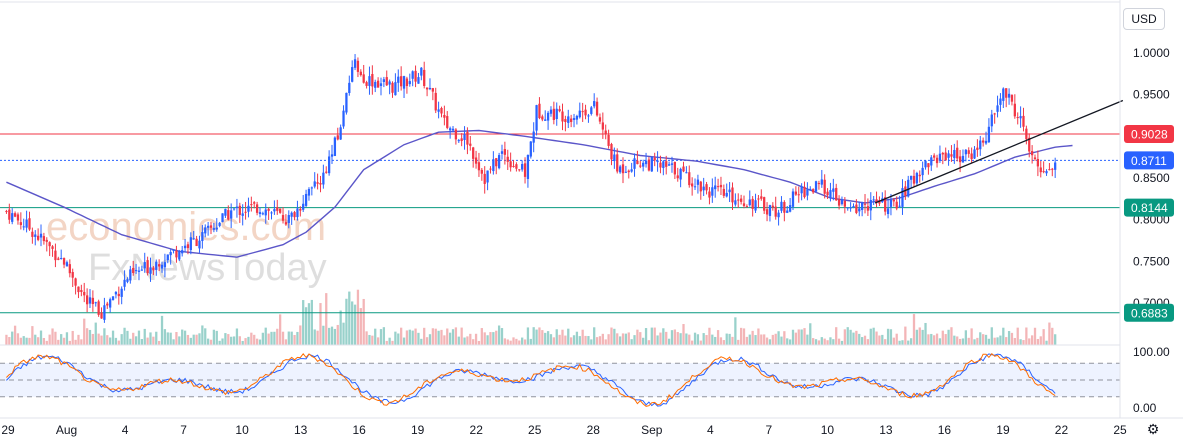  I want to click on price-tick-label: 0.7500, so click(1151, 261).